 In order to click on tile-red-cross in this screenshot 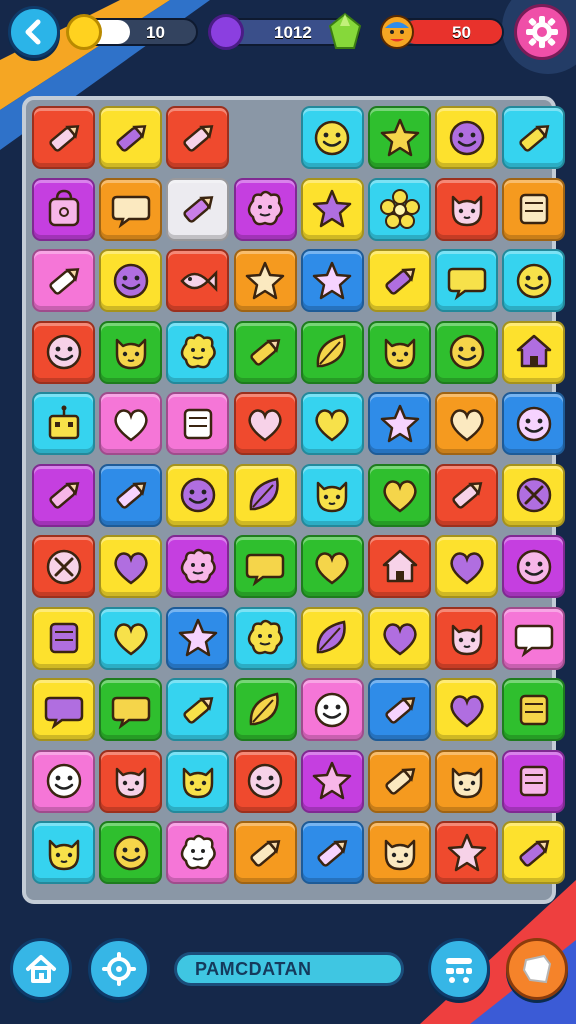, I will do `click(63, 566)`.